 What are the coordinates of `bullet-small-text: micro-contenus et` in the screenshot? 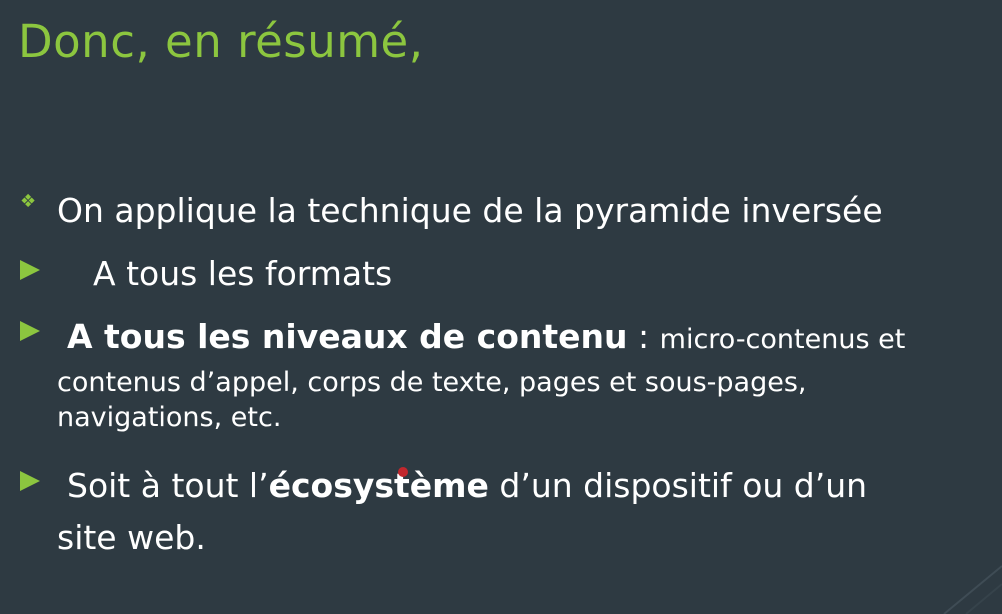 It's located at (782, 339).